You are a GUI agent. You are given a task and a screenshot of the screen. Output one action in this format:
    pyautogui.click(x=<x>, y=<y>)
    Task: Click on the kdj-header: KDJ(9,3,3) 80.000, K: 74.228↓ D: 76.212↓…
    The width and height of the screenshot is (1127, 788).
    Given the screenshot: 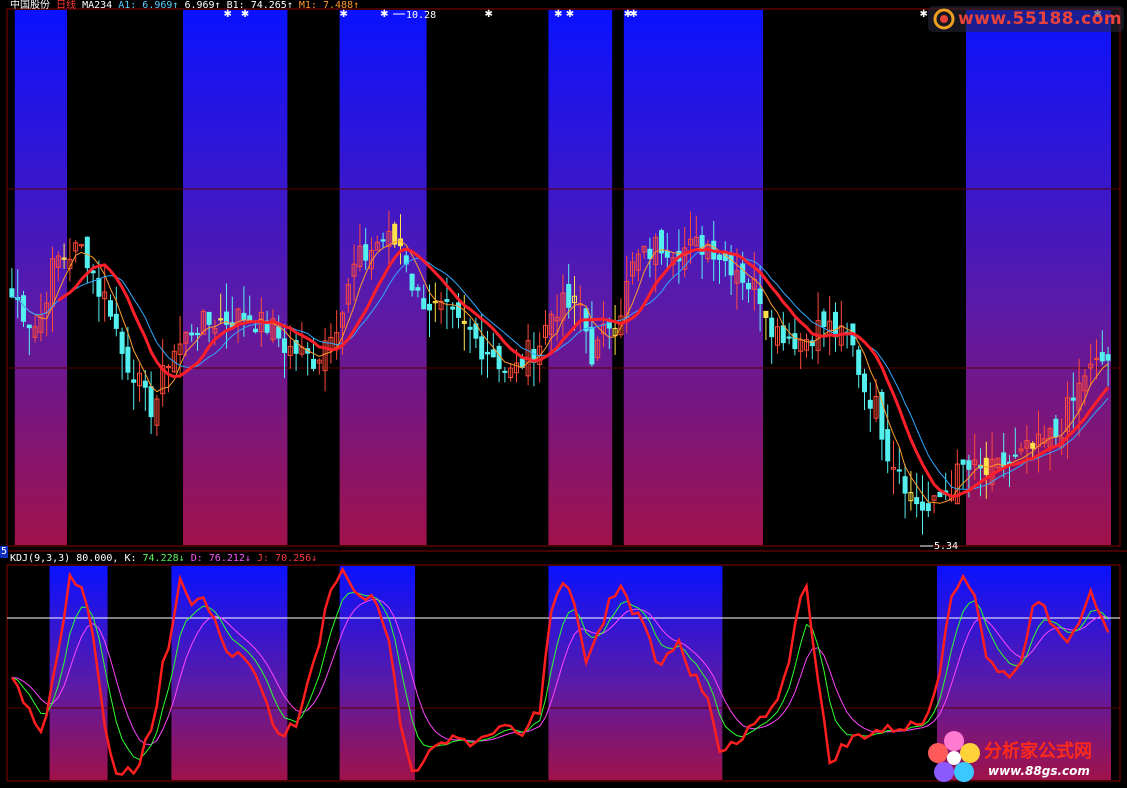 What is the action you would take?
    pyautogui.click(x=163, y=559)
    